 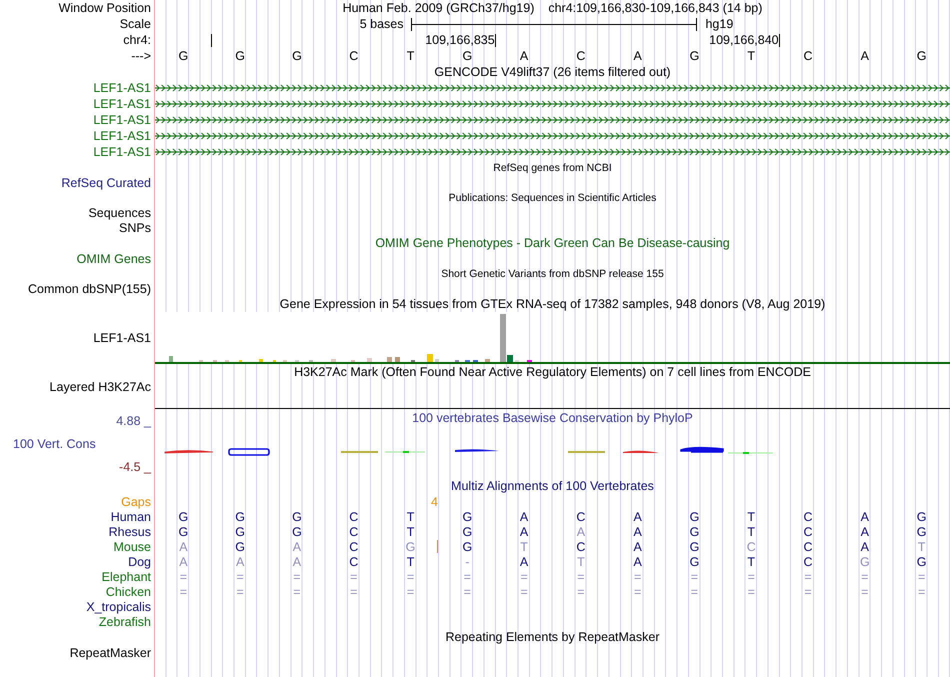 What do you see at coordinates (89, 289) in the screenshot?
I see `track-label: Common dbSNP(155)` at bounding box center [89, 289].